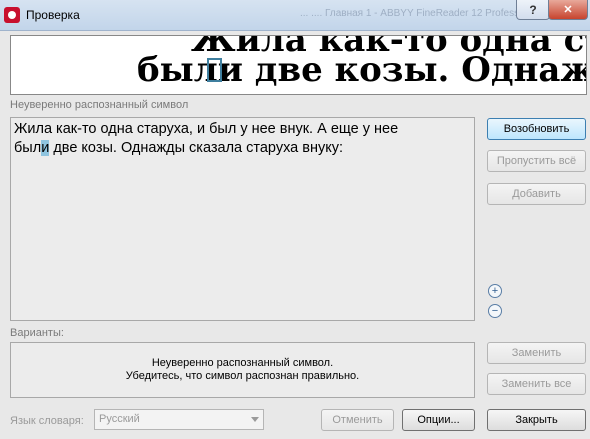 This screenshot has height=439, width=590. I want to click on window-title: Проверка, so click(53, 15).